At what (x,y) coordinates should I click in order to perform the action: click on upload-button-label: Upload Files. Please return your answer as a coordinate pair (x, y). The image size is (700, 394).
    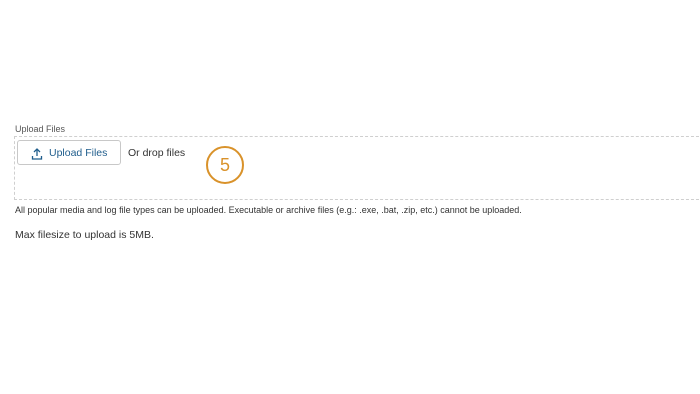
    Looking at the image, I should click on (78, 152).